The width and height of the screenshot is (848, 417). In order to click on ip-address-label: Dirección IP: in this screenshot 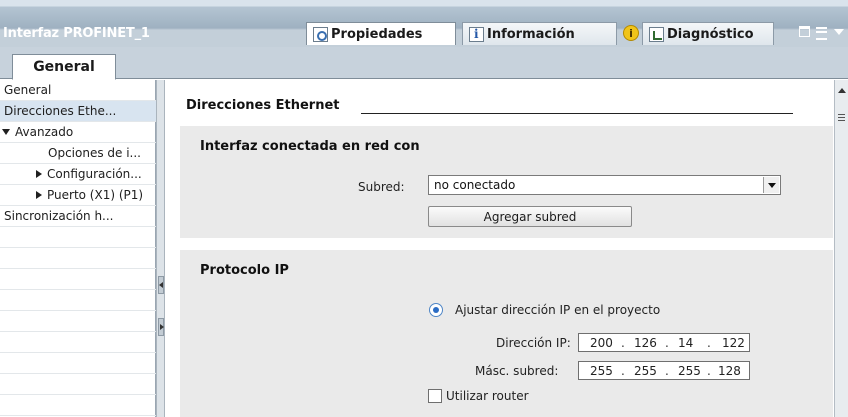, I will do `click(533, 343)`.